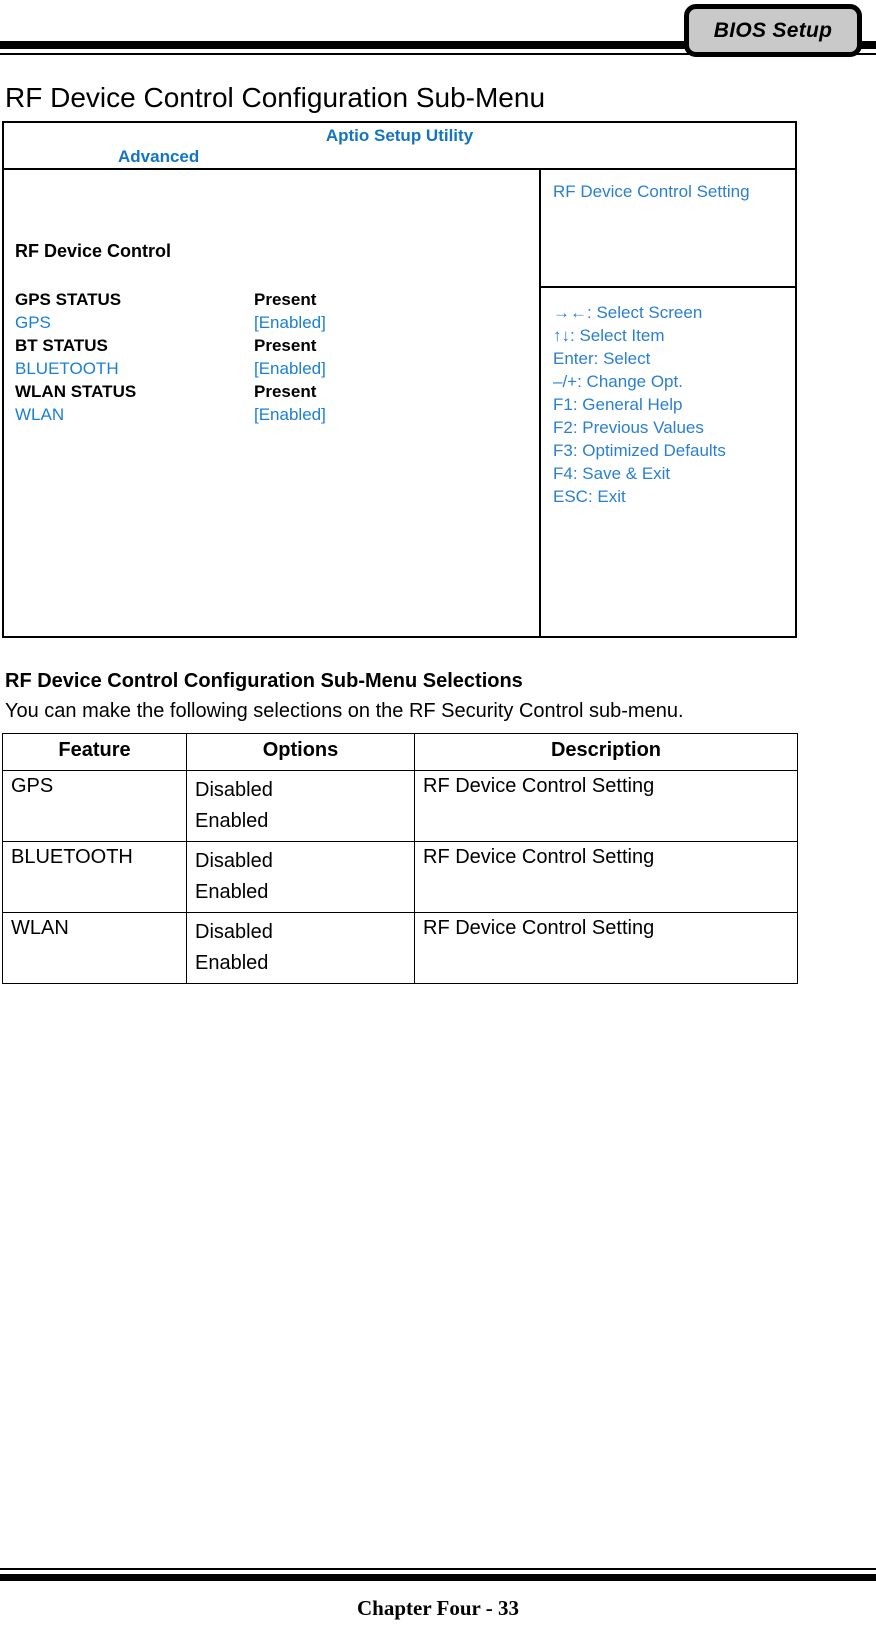 The image size is (876, 1629). Describe the element at coordinates (628, 427) in the screenshot. I see `key-legend-f2-previous-values: F2: Previous Values` at that location.